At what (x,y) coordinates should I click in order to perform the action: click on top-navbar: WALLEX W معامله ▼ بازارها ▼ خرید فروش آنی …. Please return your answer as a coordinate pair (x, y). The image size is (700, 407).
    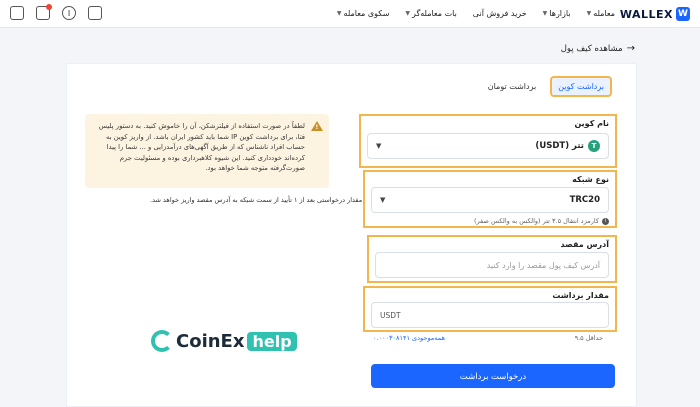
    Looking at the image, I should click on (350, 14).